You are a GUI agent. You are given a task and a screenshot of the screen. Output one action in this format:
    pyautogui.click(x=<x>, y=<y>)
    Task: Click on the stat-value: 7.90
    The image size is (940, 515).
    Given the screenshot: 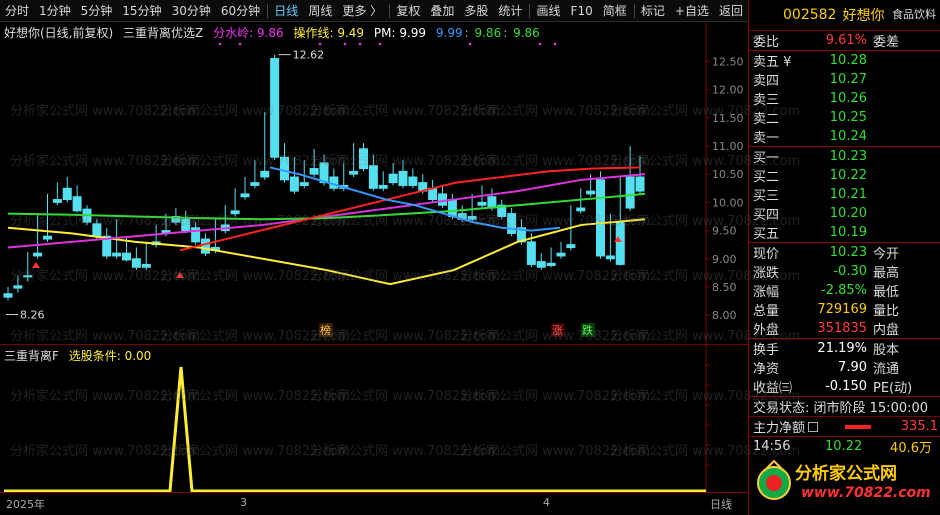 What is the action you would take?
    pyautogui.click(x=852, y=367)
    